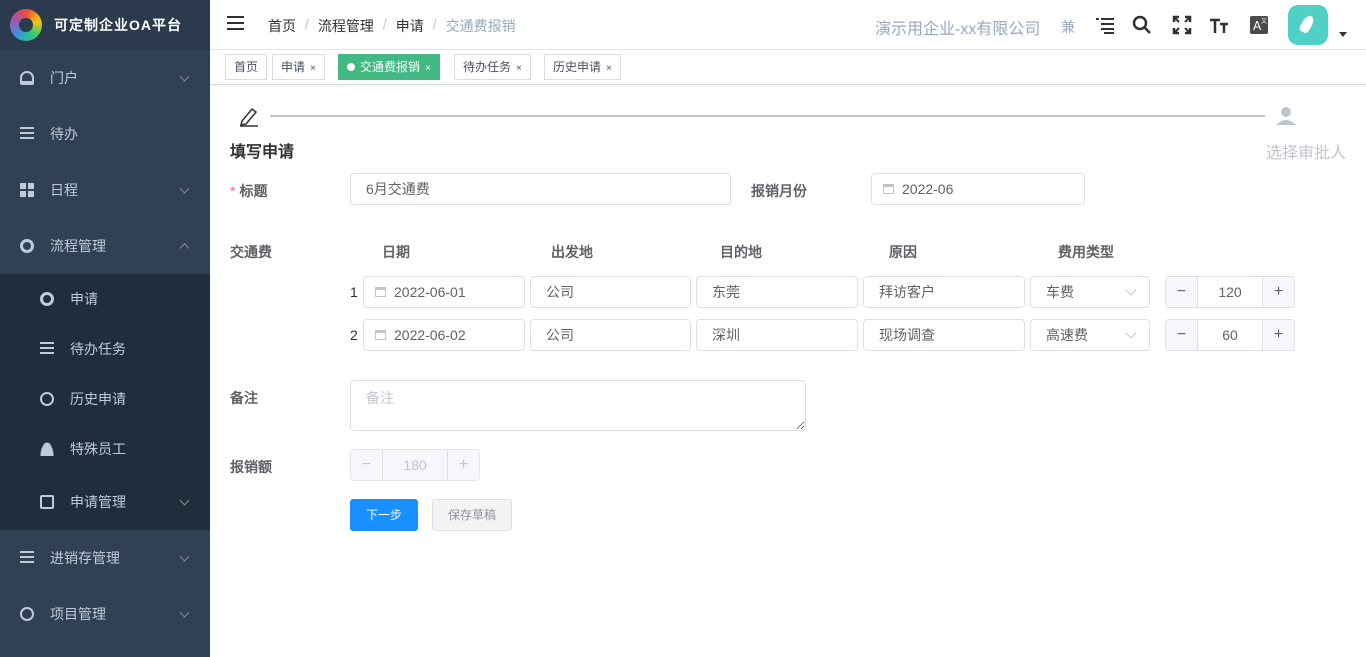 The width and height of the screenshot is (1366, 657). What do you see at coordinates (354, 292) in the screenshot?
I see `row-index: 1` at bounding box center [354, 292].